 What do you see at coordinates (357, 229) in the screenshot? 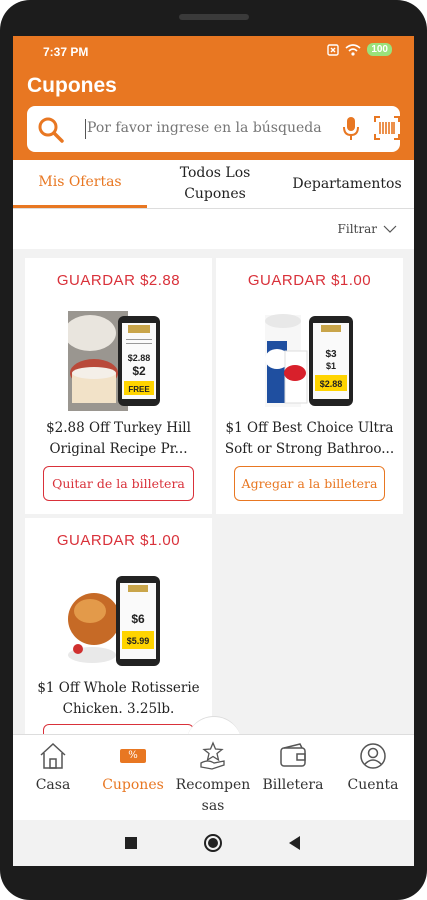
I see `filter-label: Filtrar` at bounding box center [357, 229].